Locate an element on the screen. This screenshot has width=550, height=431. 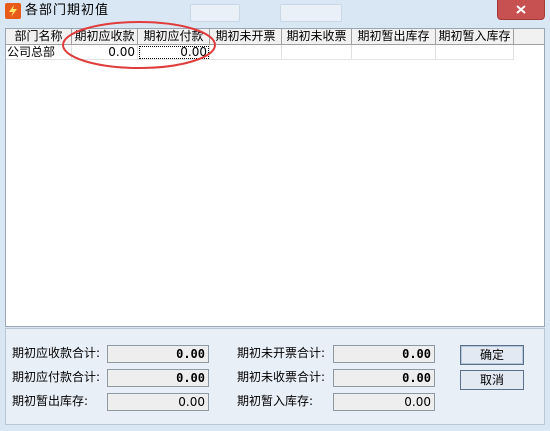
title-bar: 各部门期初值 is located at coordinates (275, 11).